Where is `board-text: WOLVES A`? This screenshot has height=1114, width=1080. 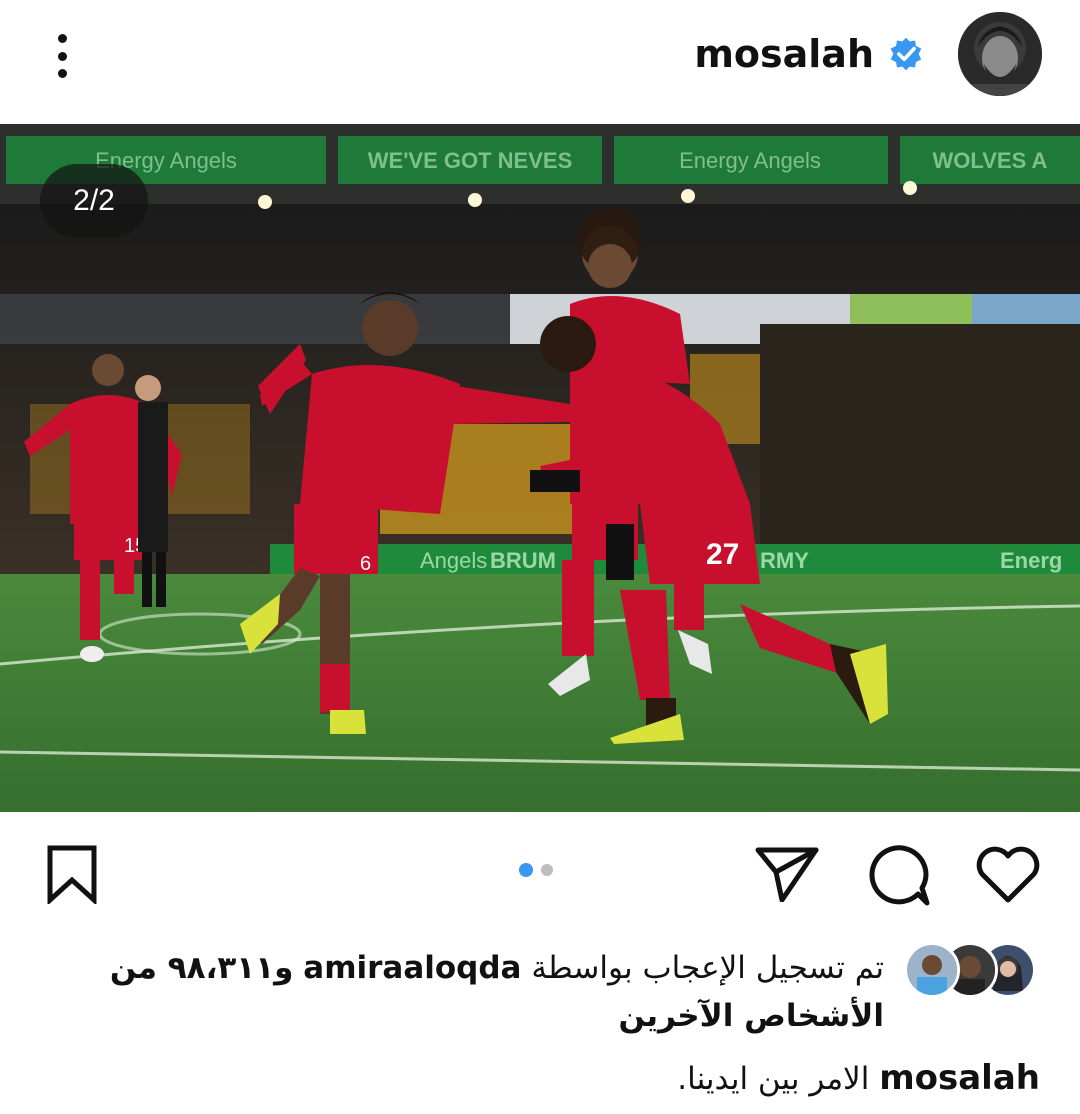 board-text: WOLVES A is located at coordinates (990, 160).